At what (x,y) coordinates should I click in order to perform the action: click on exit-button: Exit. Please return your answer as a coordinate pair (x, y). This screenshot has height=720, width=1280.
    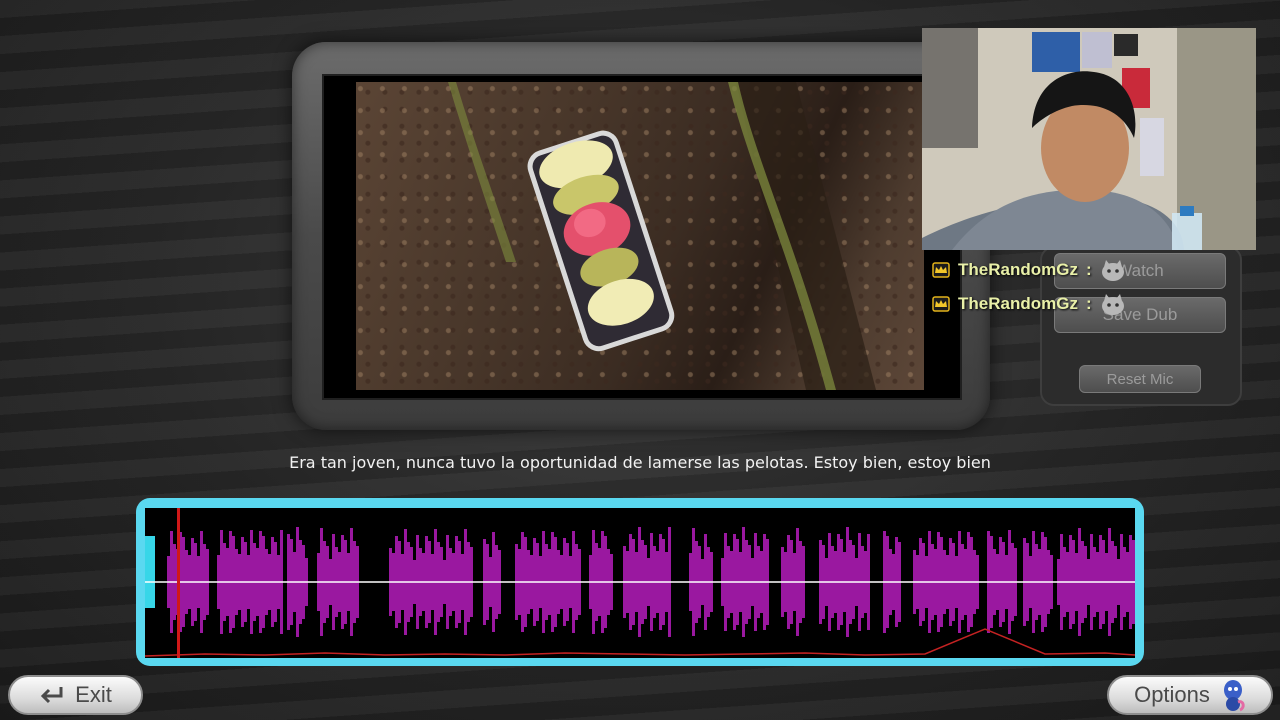
    Looking at the image, I should click on (75, 695).